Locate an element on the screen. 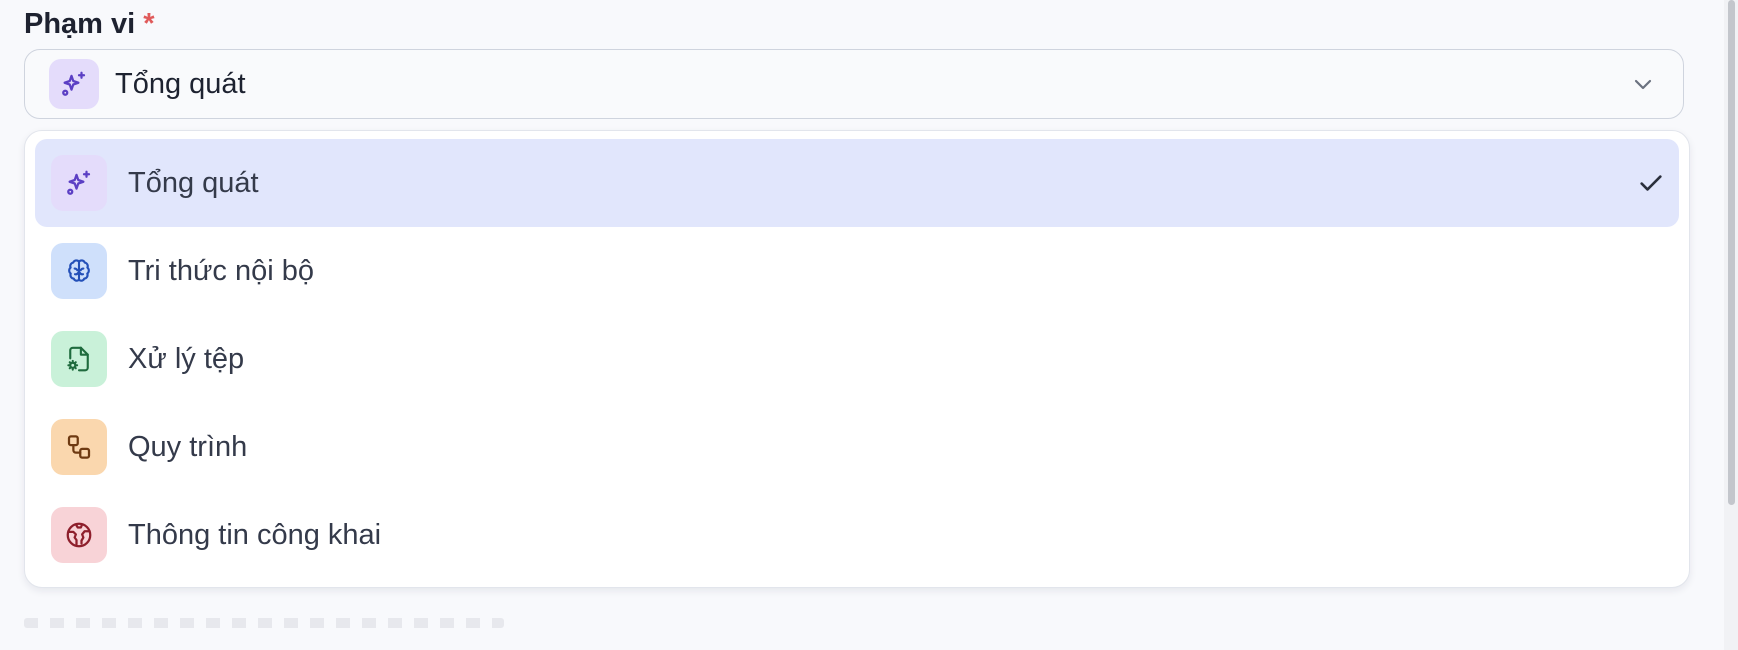 The width and height of the screenshot is (1738, 650). option-label: Thông tin công khai is located at coordinates (255, 534).